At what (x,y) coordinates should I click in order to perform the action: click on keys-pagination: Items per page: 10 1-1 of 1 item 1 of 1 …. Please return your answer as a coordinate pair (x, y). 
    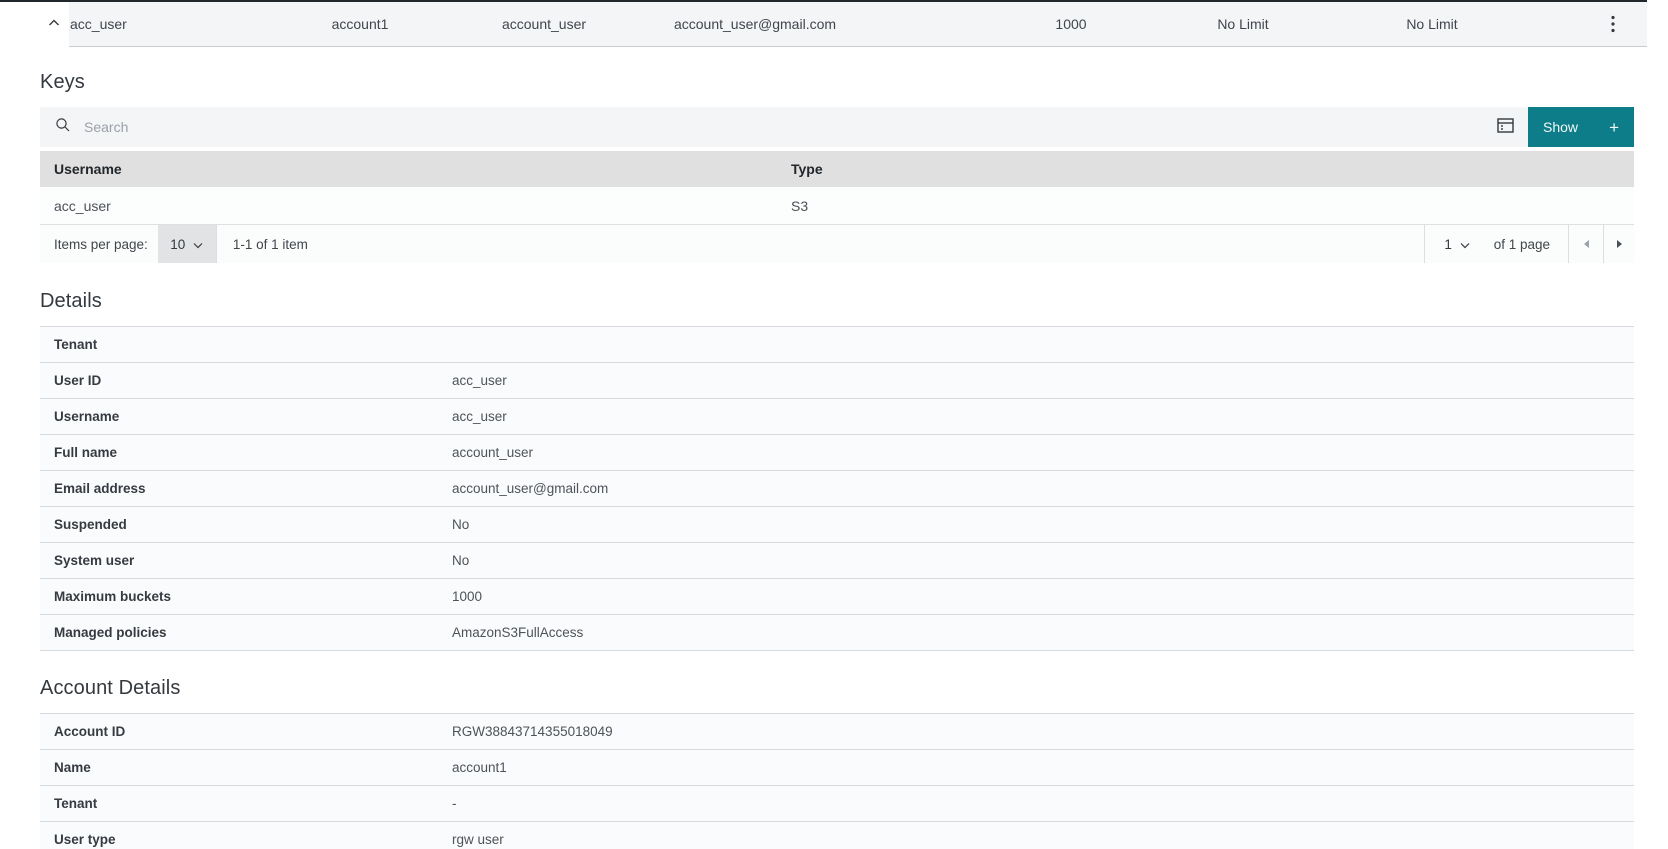
    Looking at the image, I should click on (837, 244).